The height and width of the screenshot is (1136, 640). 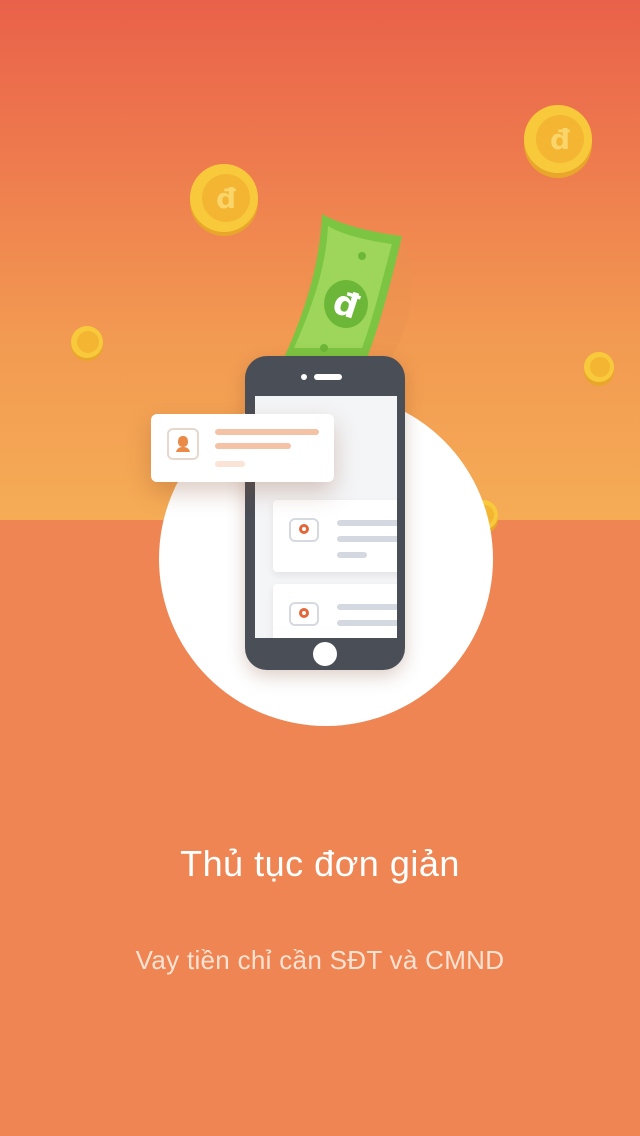 What do you see at coordinates (325, 654) in the screenshot?
I see `phone-home-button` at bounding box center [325, 654].